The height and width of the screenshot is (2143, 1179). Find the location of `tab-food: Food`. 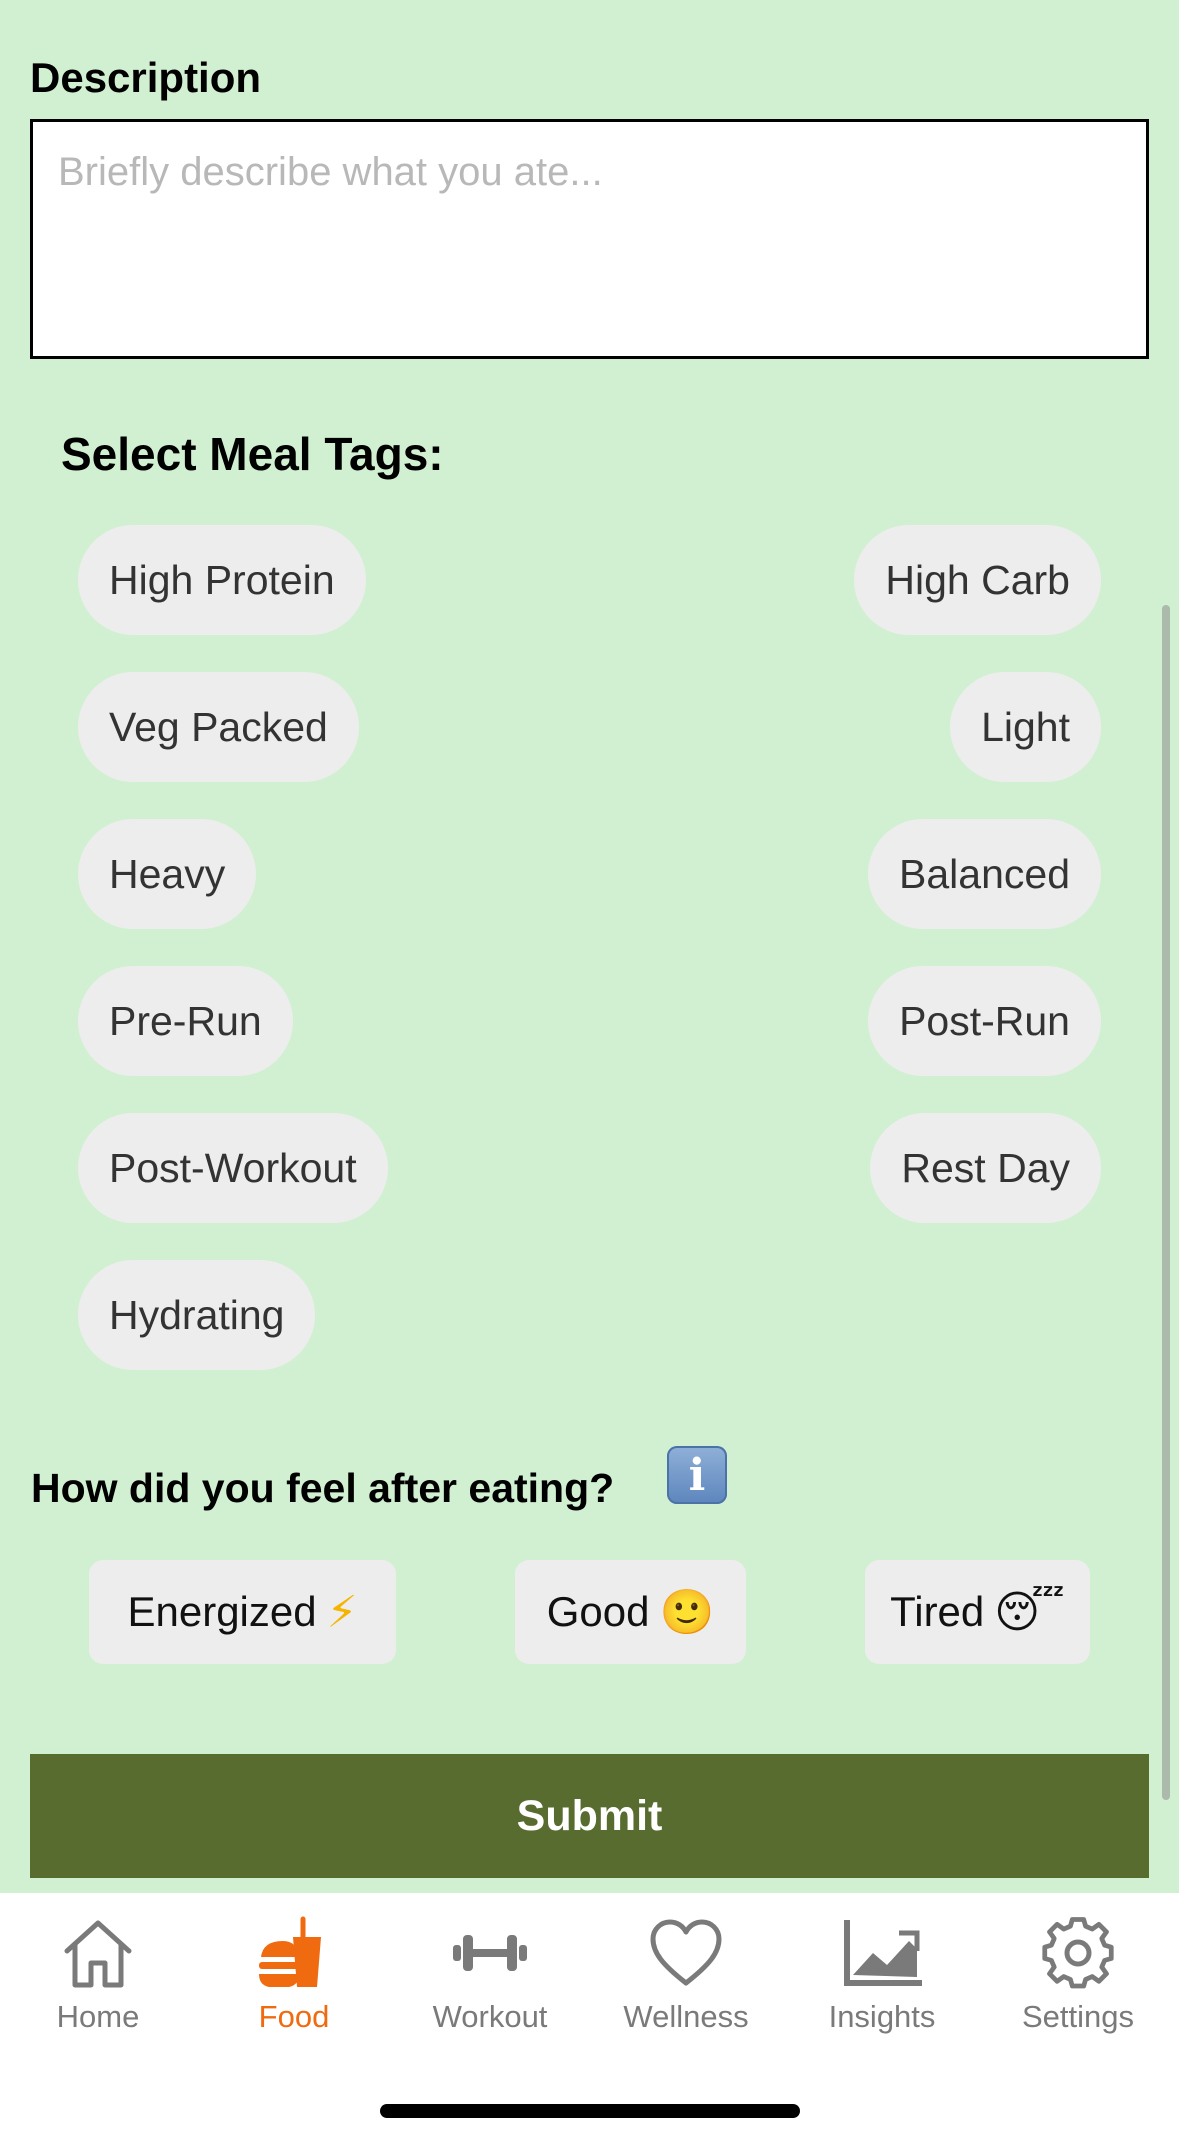

tab-food: Food is located at coordinates (294, 1980).